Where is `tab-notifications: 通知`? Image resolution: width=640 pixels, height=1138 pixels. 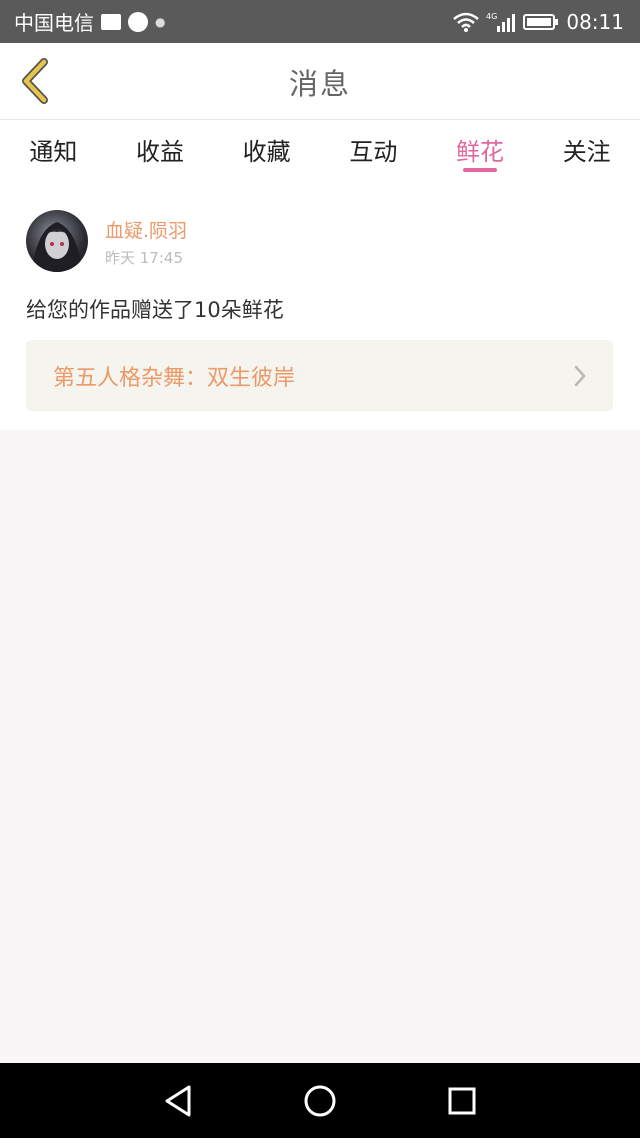
tab-notifications: 通知 is located at coordinates (53, 149).